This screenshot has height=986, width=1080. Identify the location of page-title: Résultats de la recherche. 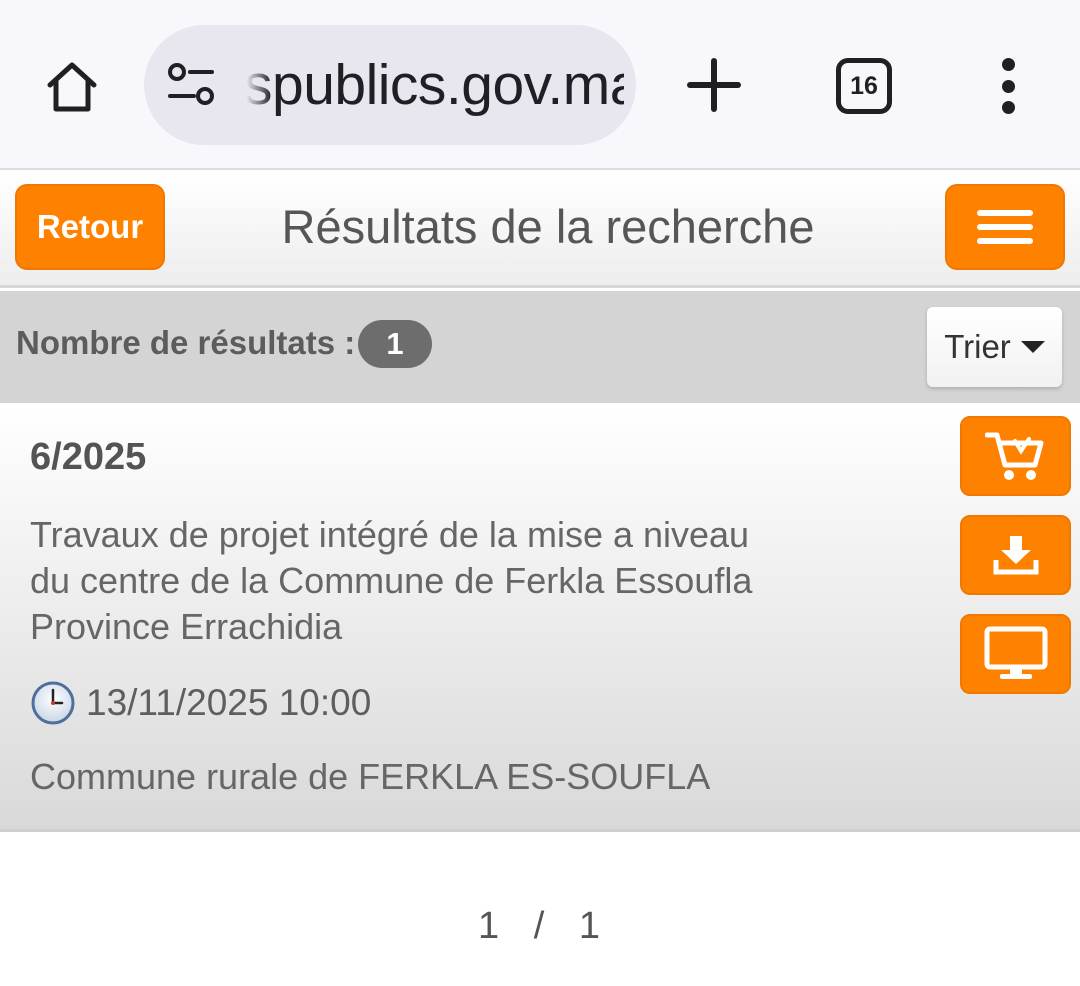
(548, 226).